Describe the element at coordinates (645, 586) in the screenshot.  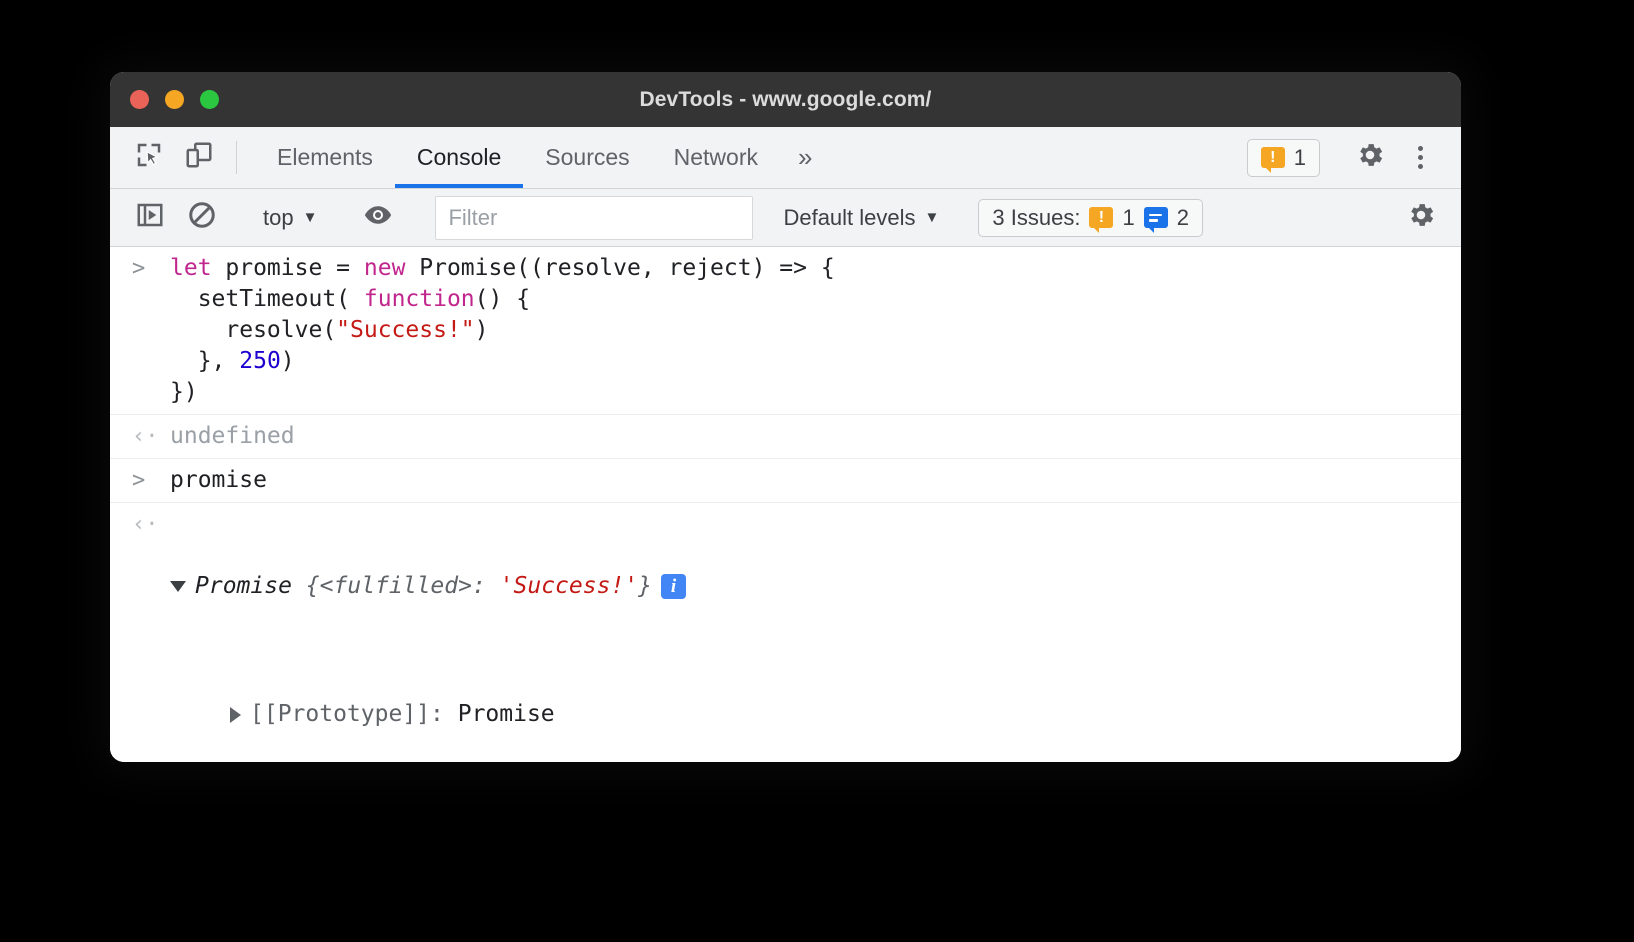
I see `promise-brace-close: }` at that location.